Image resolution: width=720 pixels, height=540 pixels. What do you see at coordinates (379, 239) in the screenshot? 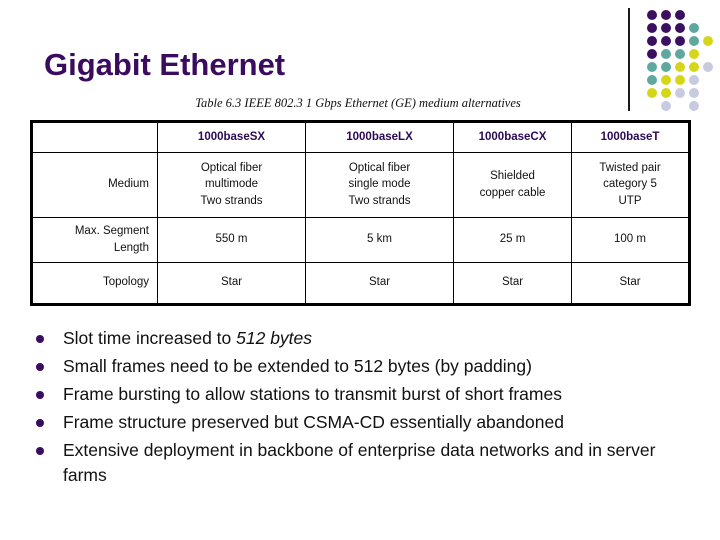
I see `cell-seglen-lx: 5 km` at bounding box center [379, 239].